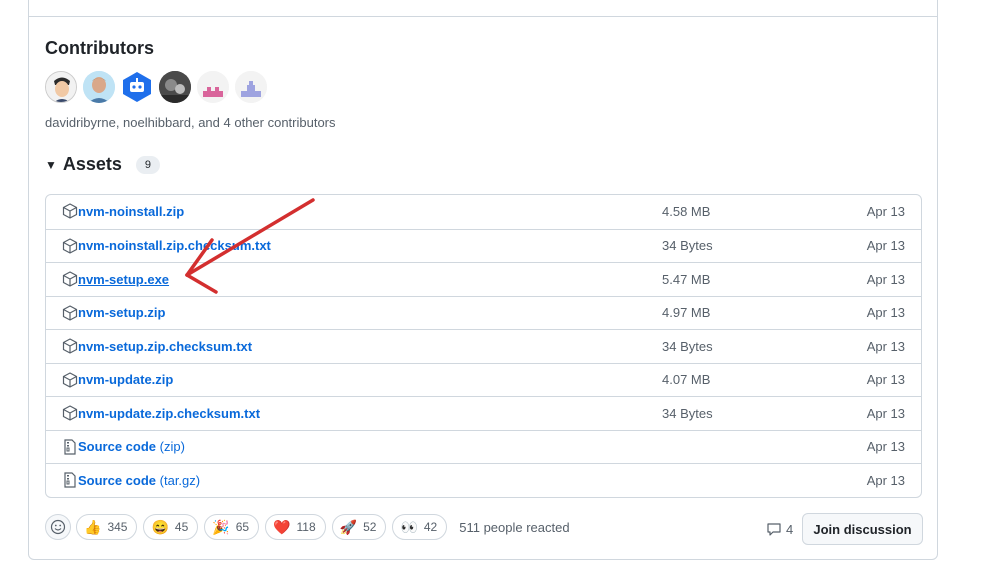  What do you see at coordinates (409, 527) in the screenshot?
I see `eyes-icon: 👀` at bounding box center [409, 527].